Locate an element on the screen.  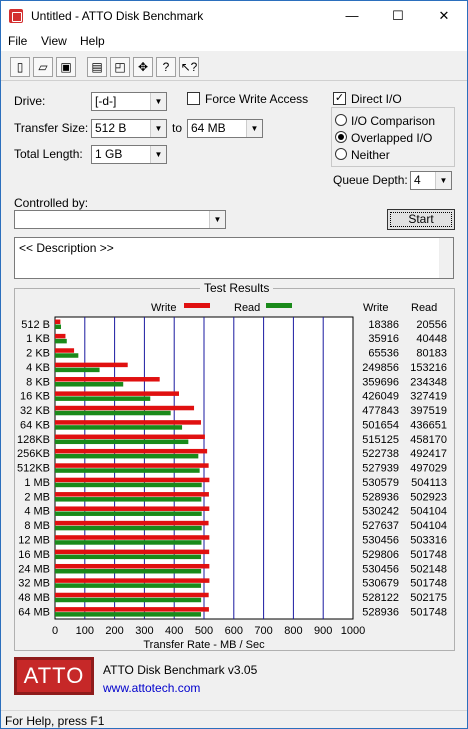
write-value: 527939 is located at coordinates (380, 469).